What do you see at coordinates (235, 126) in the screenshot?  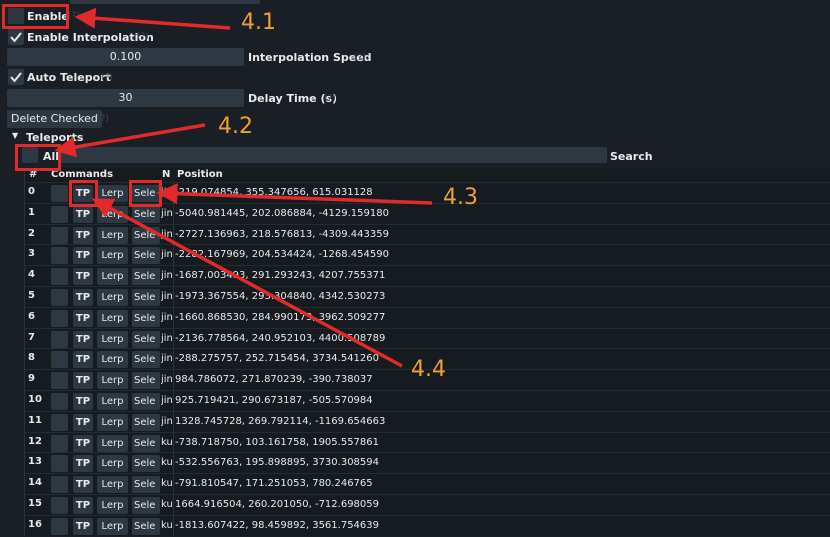 I see `annotation-label-4-2: 4.2` at bounding box center [235, 126].